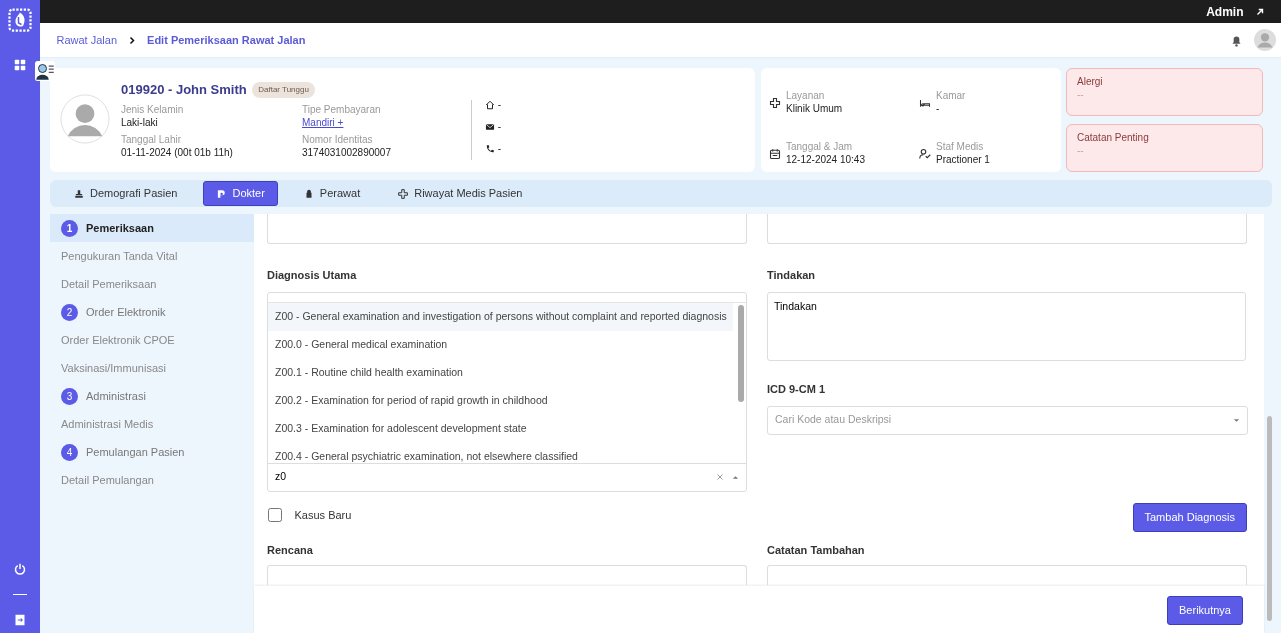 This screenshot has height=633, width=1281. I want to click on step-item: 4 Pemulangan Pasien, so click(152, 452).